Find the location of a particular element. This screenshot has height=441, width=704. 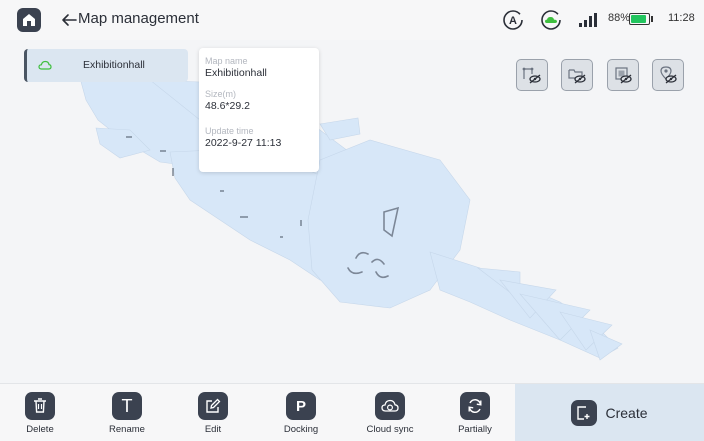

toggle-area-layer-button is located at coordinates (577, 75).